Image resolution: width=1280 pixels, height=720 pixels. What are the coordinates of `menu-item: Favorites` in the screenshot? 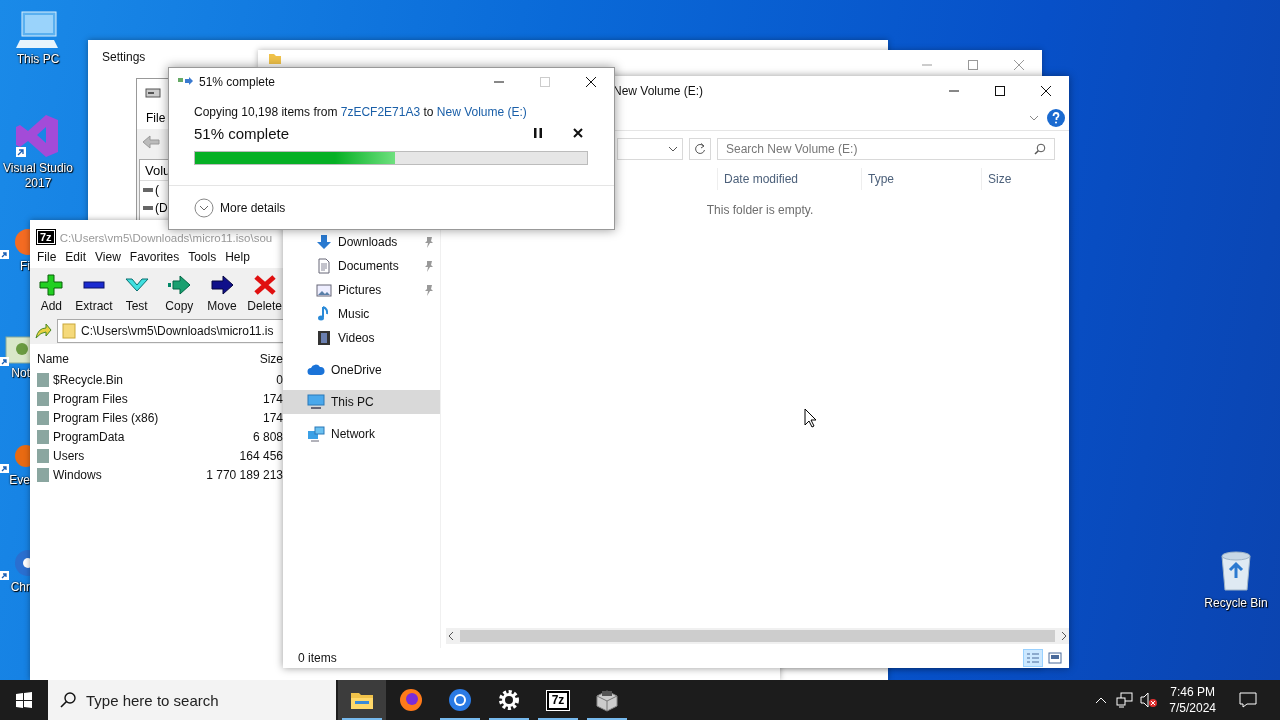 It's located at (155, 257).